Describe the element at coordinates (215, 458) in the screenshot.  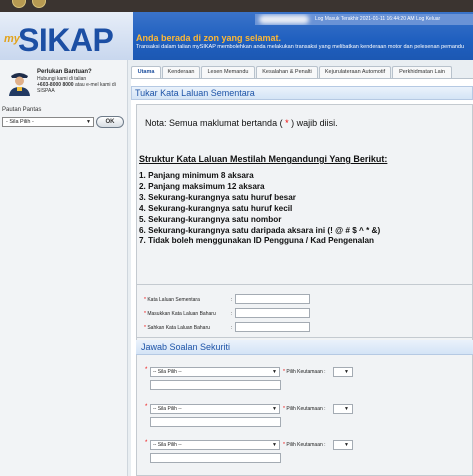
I see `security-answer-3-input` at that location.